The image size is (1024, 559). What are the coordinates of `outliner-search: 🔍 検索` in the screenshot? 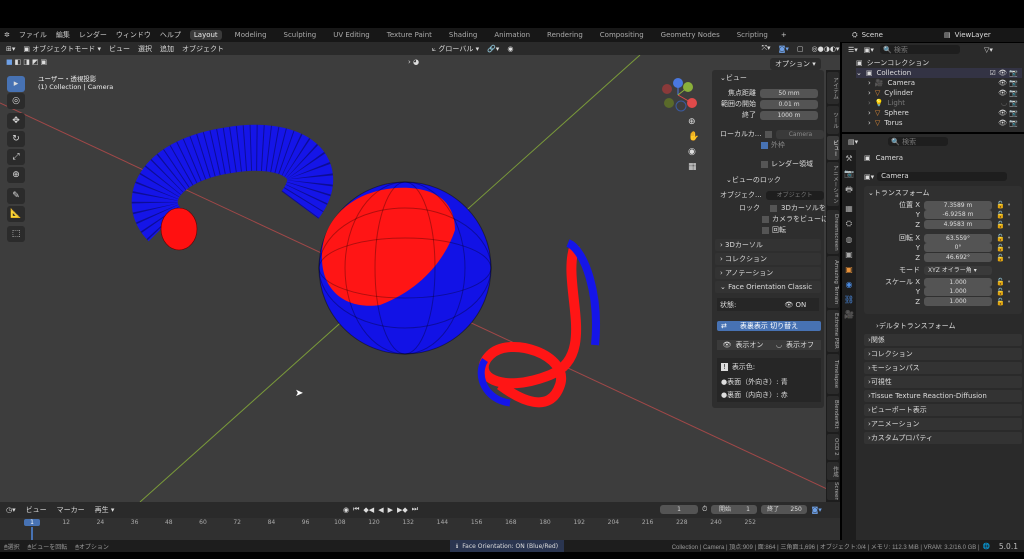 It's located at (919, 49).